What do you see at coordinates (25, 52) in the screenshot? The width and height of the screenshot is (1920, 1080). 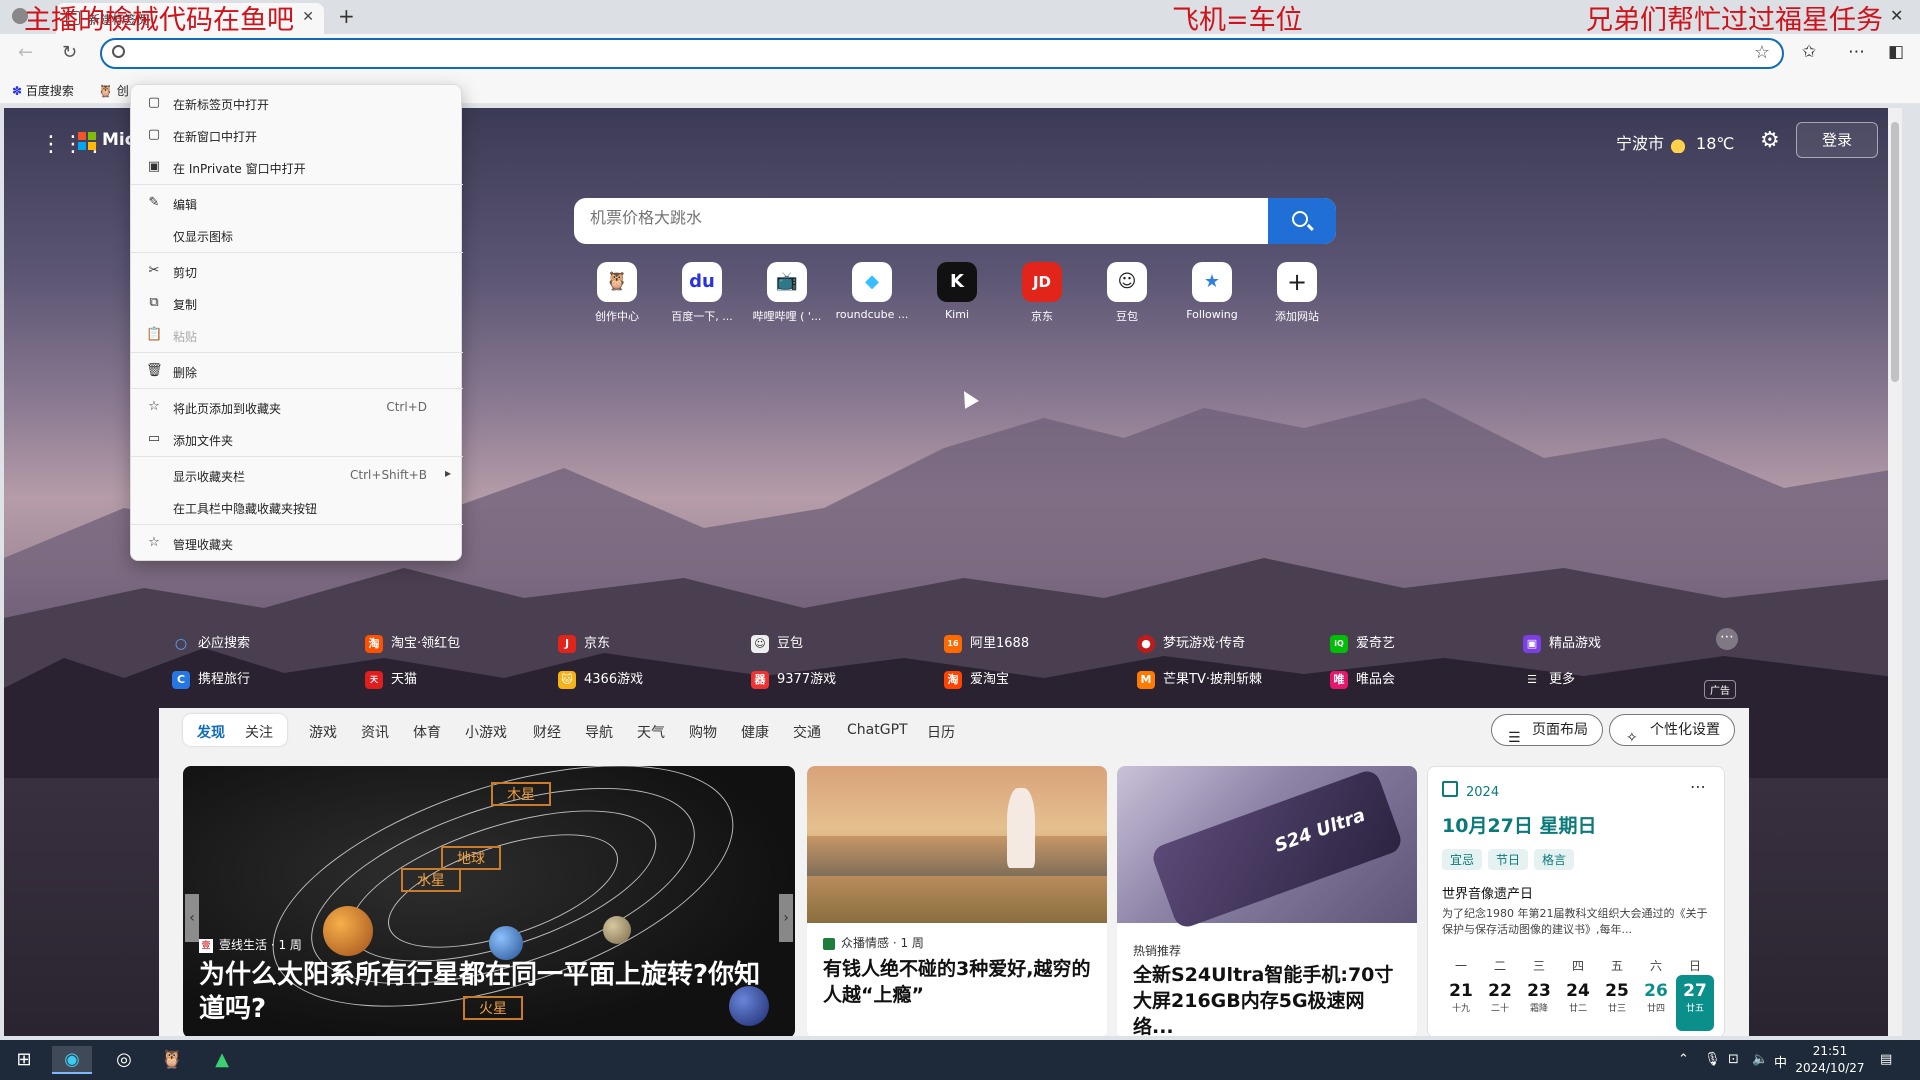 I see `back-icon: ←` at bounding box center [25, 52].